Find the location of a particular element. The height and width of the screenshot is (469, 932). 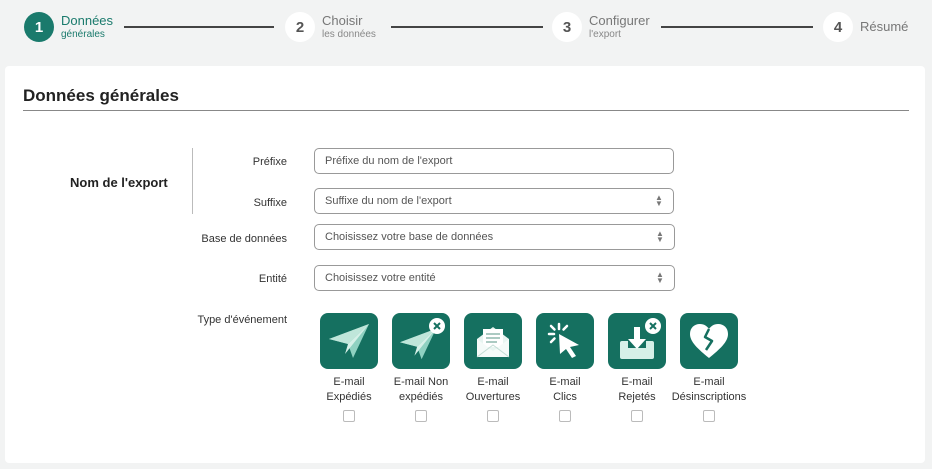

step-number: 4 is located at coordinates (838, 27).